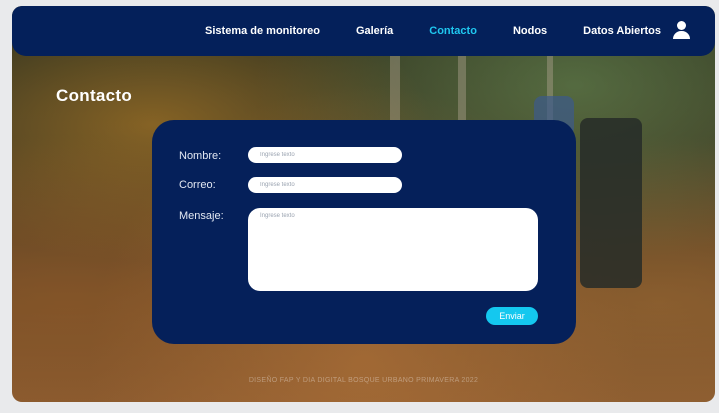 The width and height of the screenshot is (719, 413). I want to click on user-icon-head, so click(681, 25).